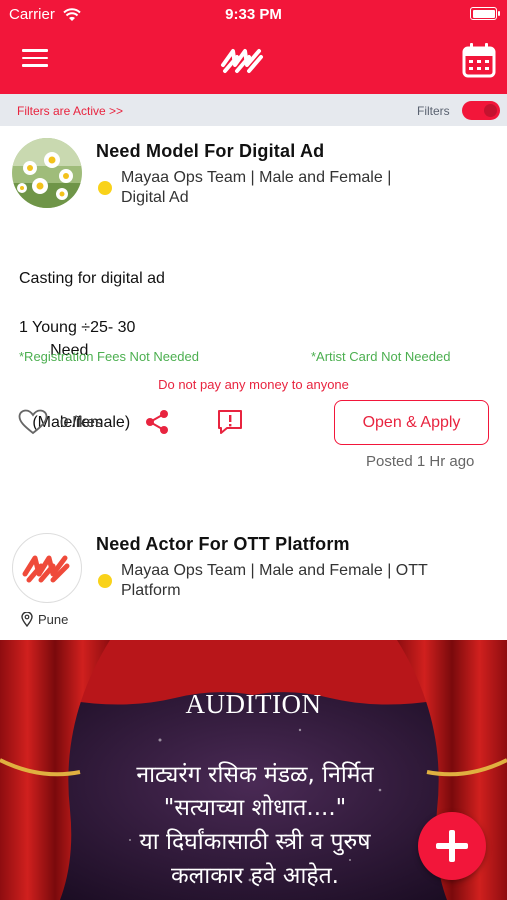 Image resolution: width=507 pixels, height=900 pixels. I want to click on share-icon, so click(157, 422).